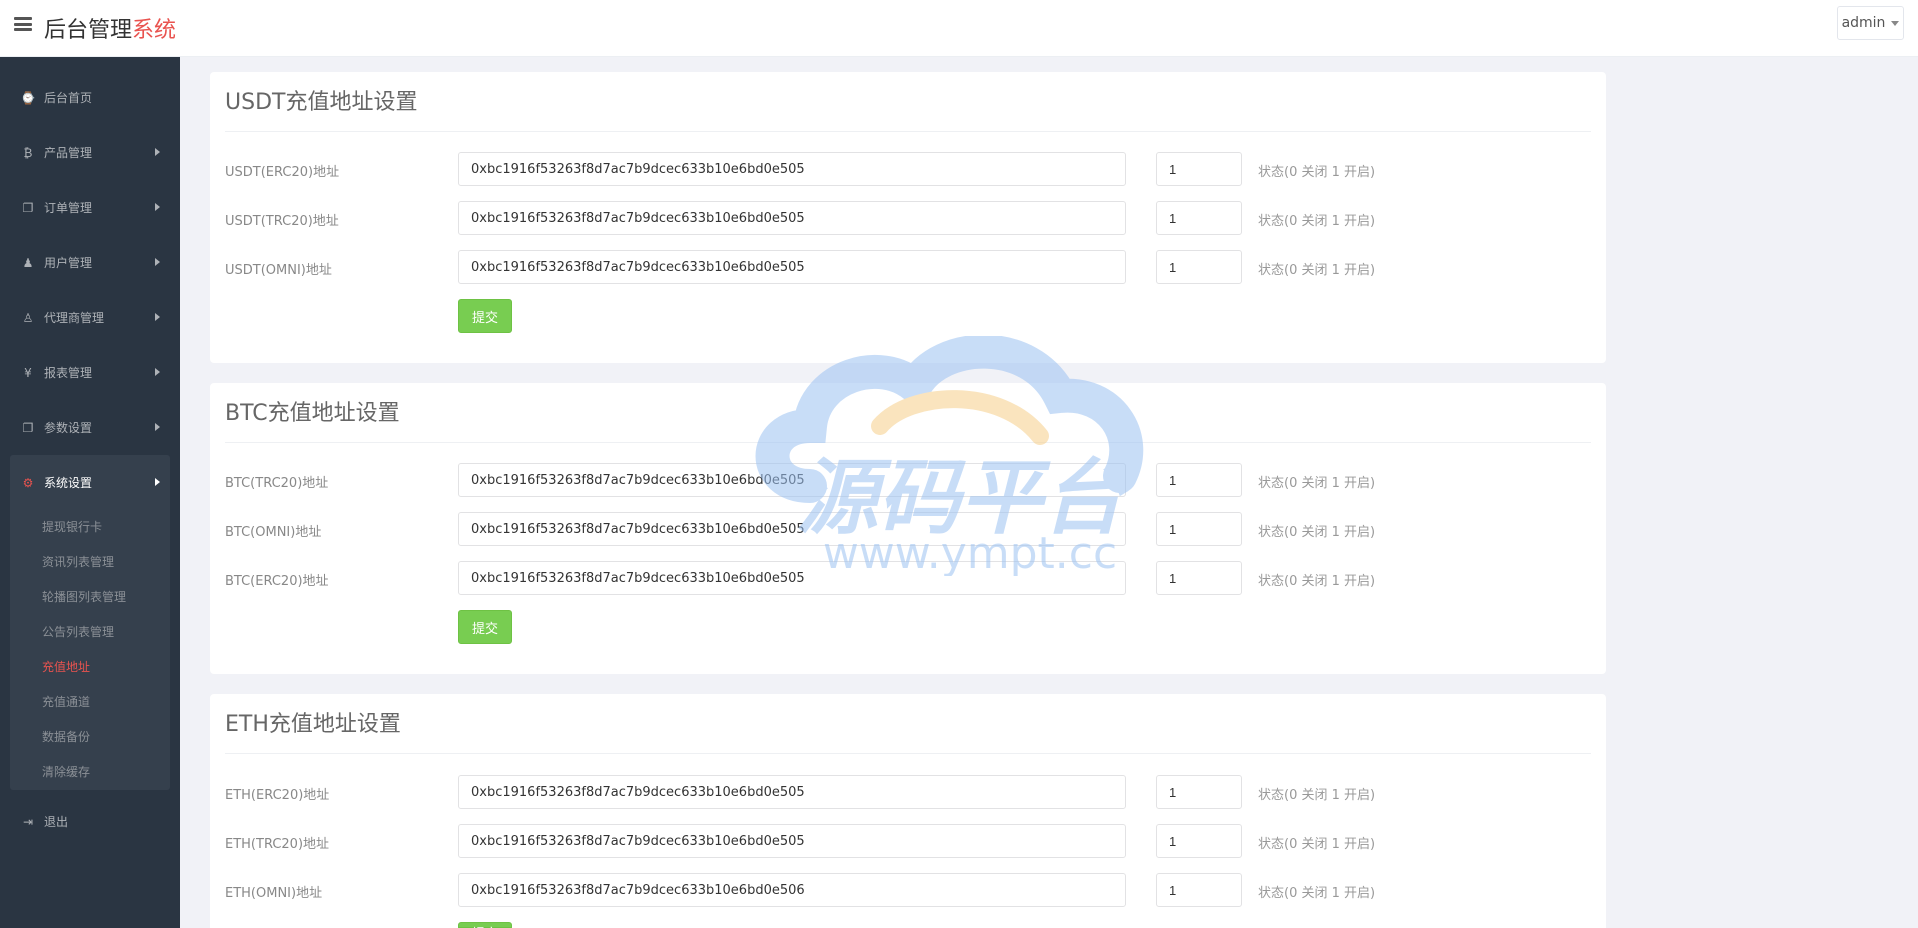 This screenshot has height=928, width=1918. What do you see at coordinates (154, 30) in the screenshot?
I see `brand-accent: 系统` at bounding box center [154, 30].